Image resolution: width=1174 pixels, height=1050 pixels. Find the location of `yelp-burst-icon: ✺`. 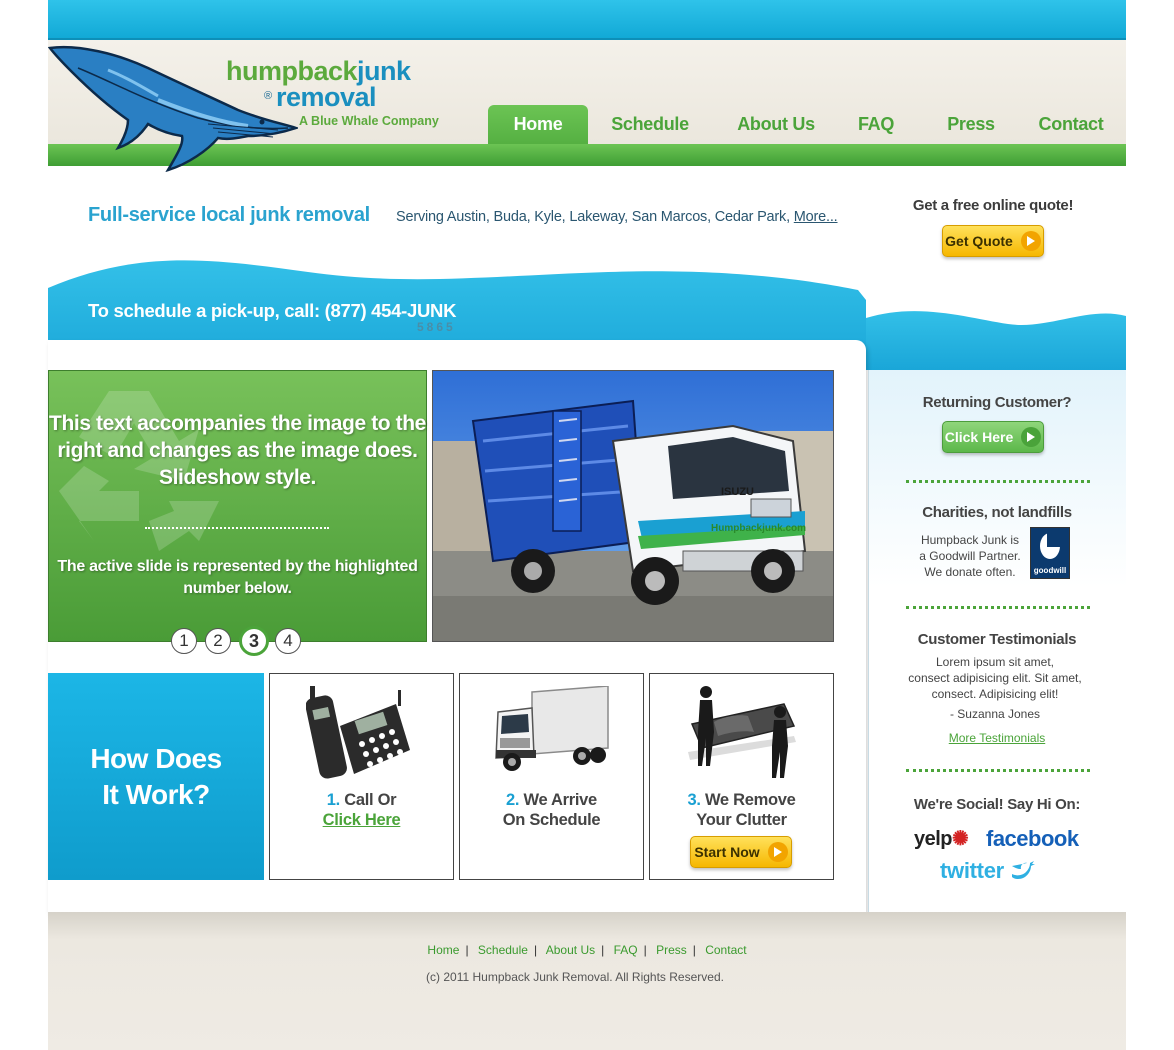

yelp-burst-icon: ✺ is located at coordinates (960, 839).